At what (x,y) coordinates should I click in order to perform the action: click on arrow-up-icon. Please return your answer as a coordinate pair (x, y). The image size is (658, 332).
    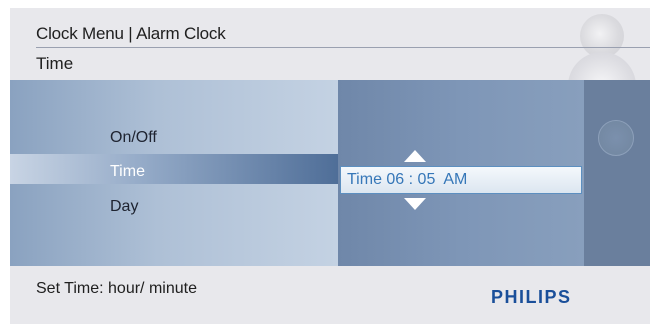
    Looking at the image, I should click on (415, 156).